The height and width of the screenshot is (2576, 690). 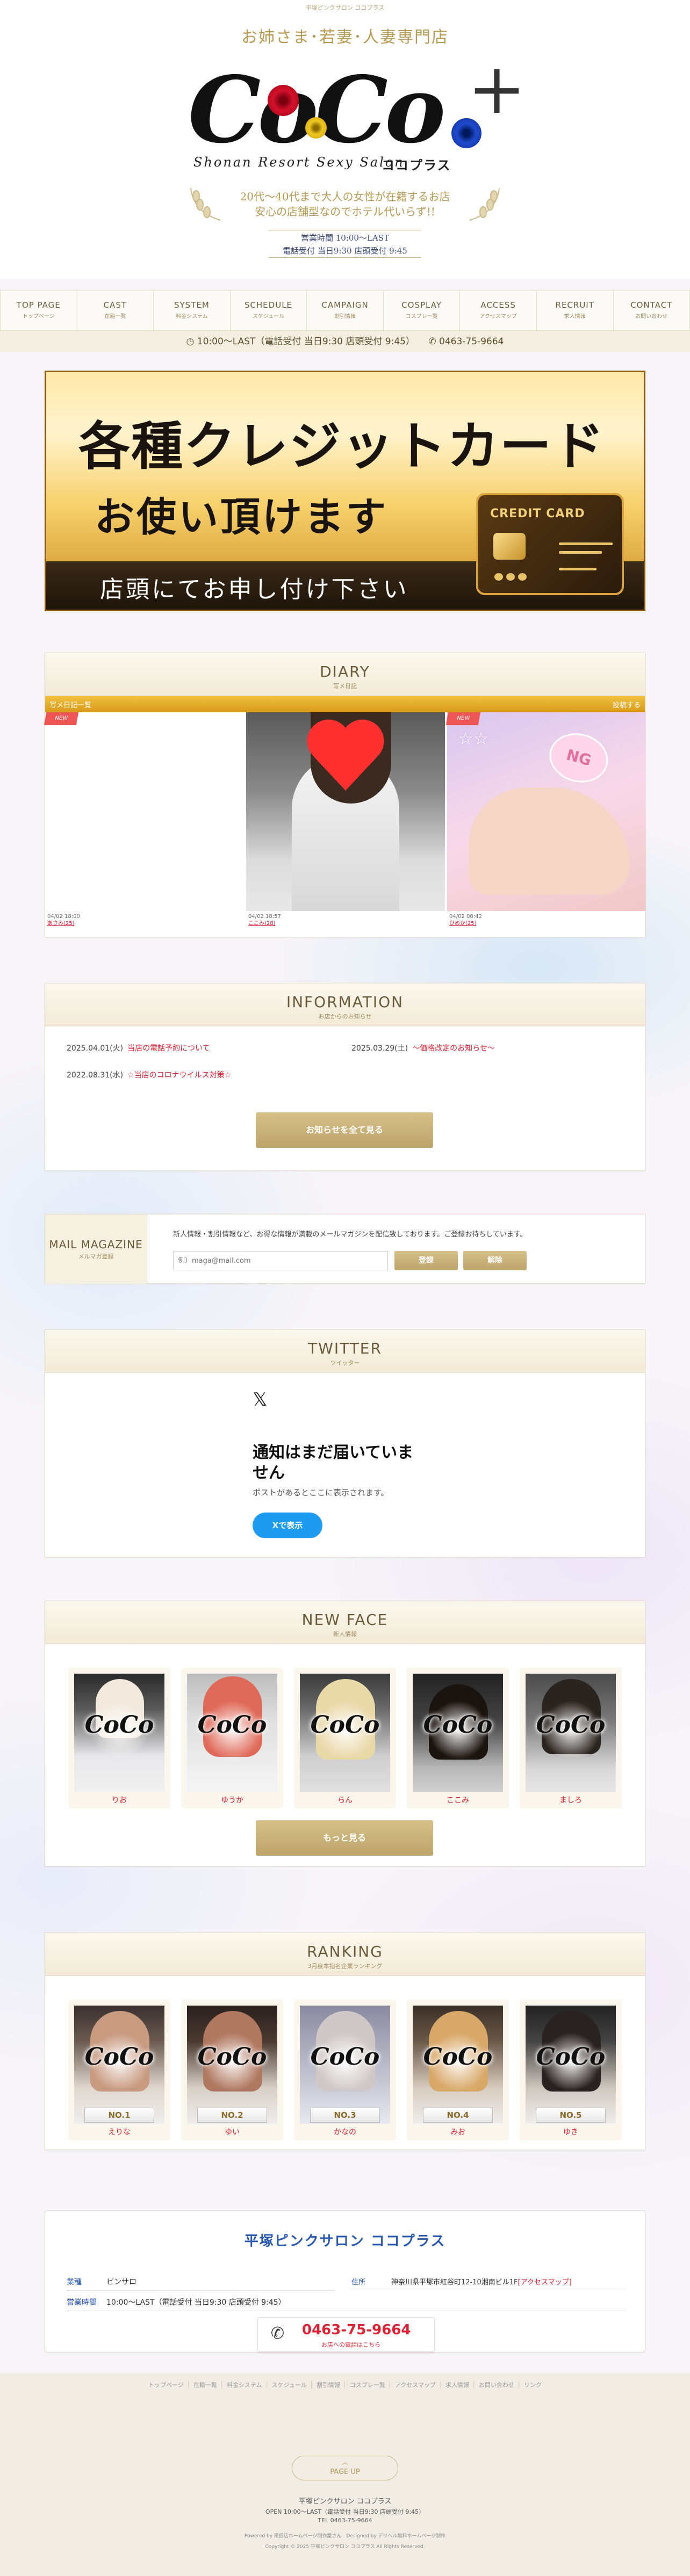 What do you see at coordinates (168, 1048) in the screenshot?
I see `info-link: 当店の電話予約について` at bounding box center [168, 1048].